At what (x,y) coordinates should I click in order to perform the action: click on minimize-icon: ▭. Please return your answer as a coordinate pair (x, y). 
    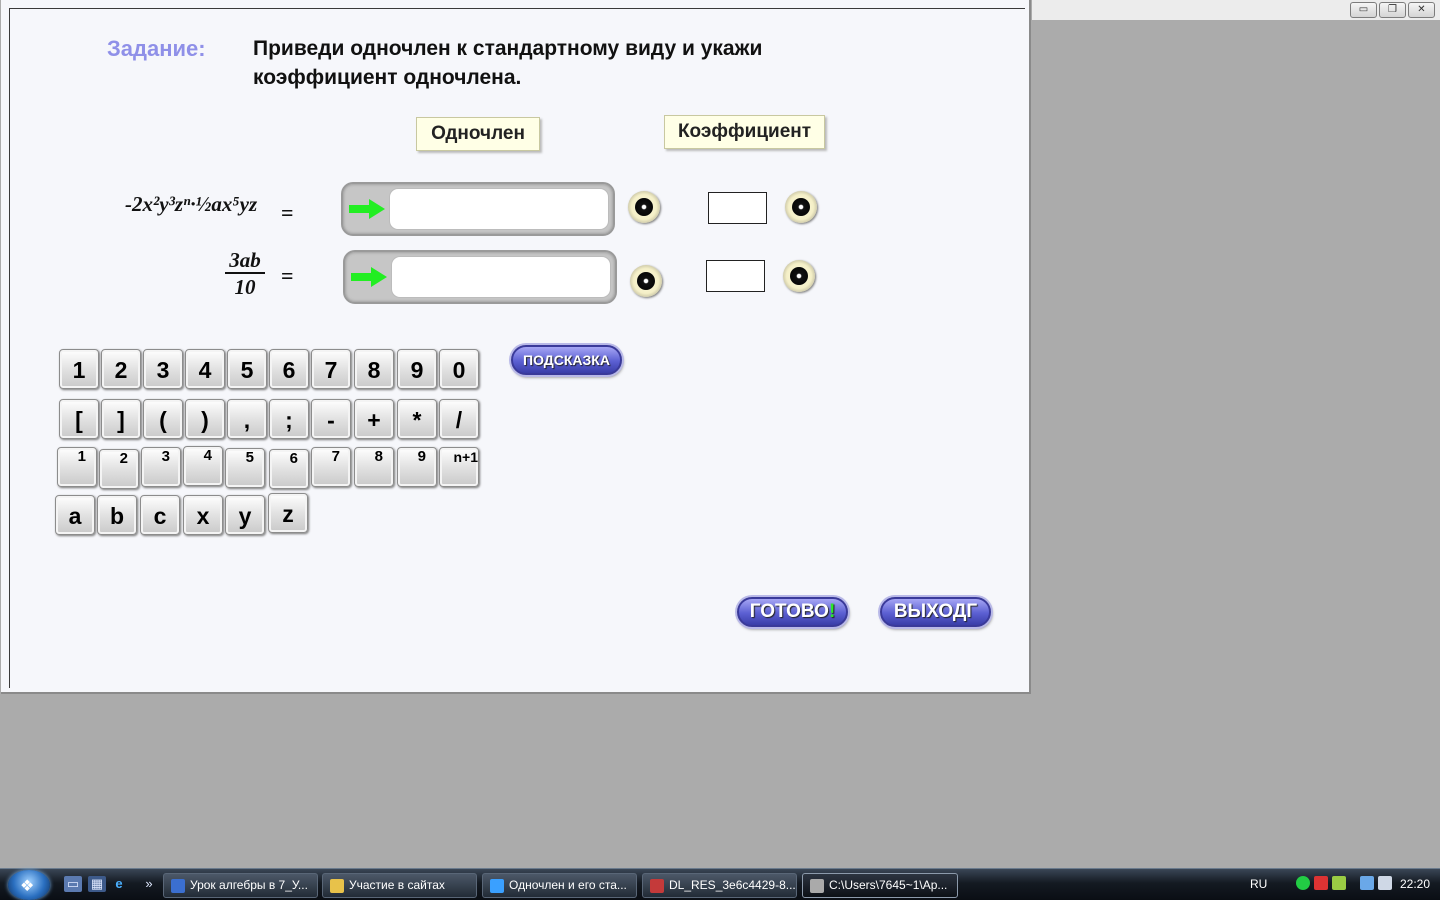
    Looking at the image, I should click on (1363, 10).